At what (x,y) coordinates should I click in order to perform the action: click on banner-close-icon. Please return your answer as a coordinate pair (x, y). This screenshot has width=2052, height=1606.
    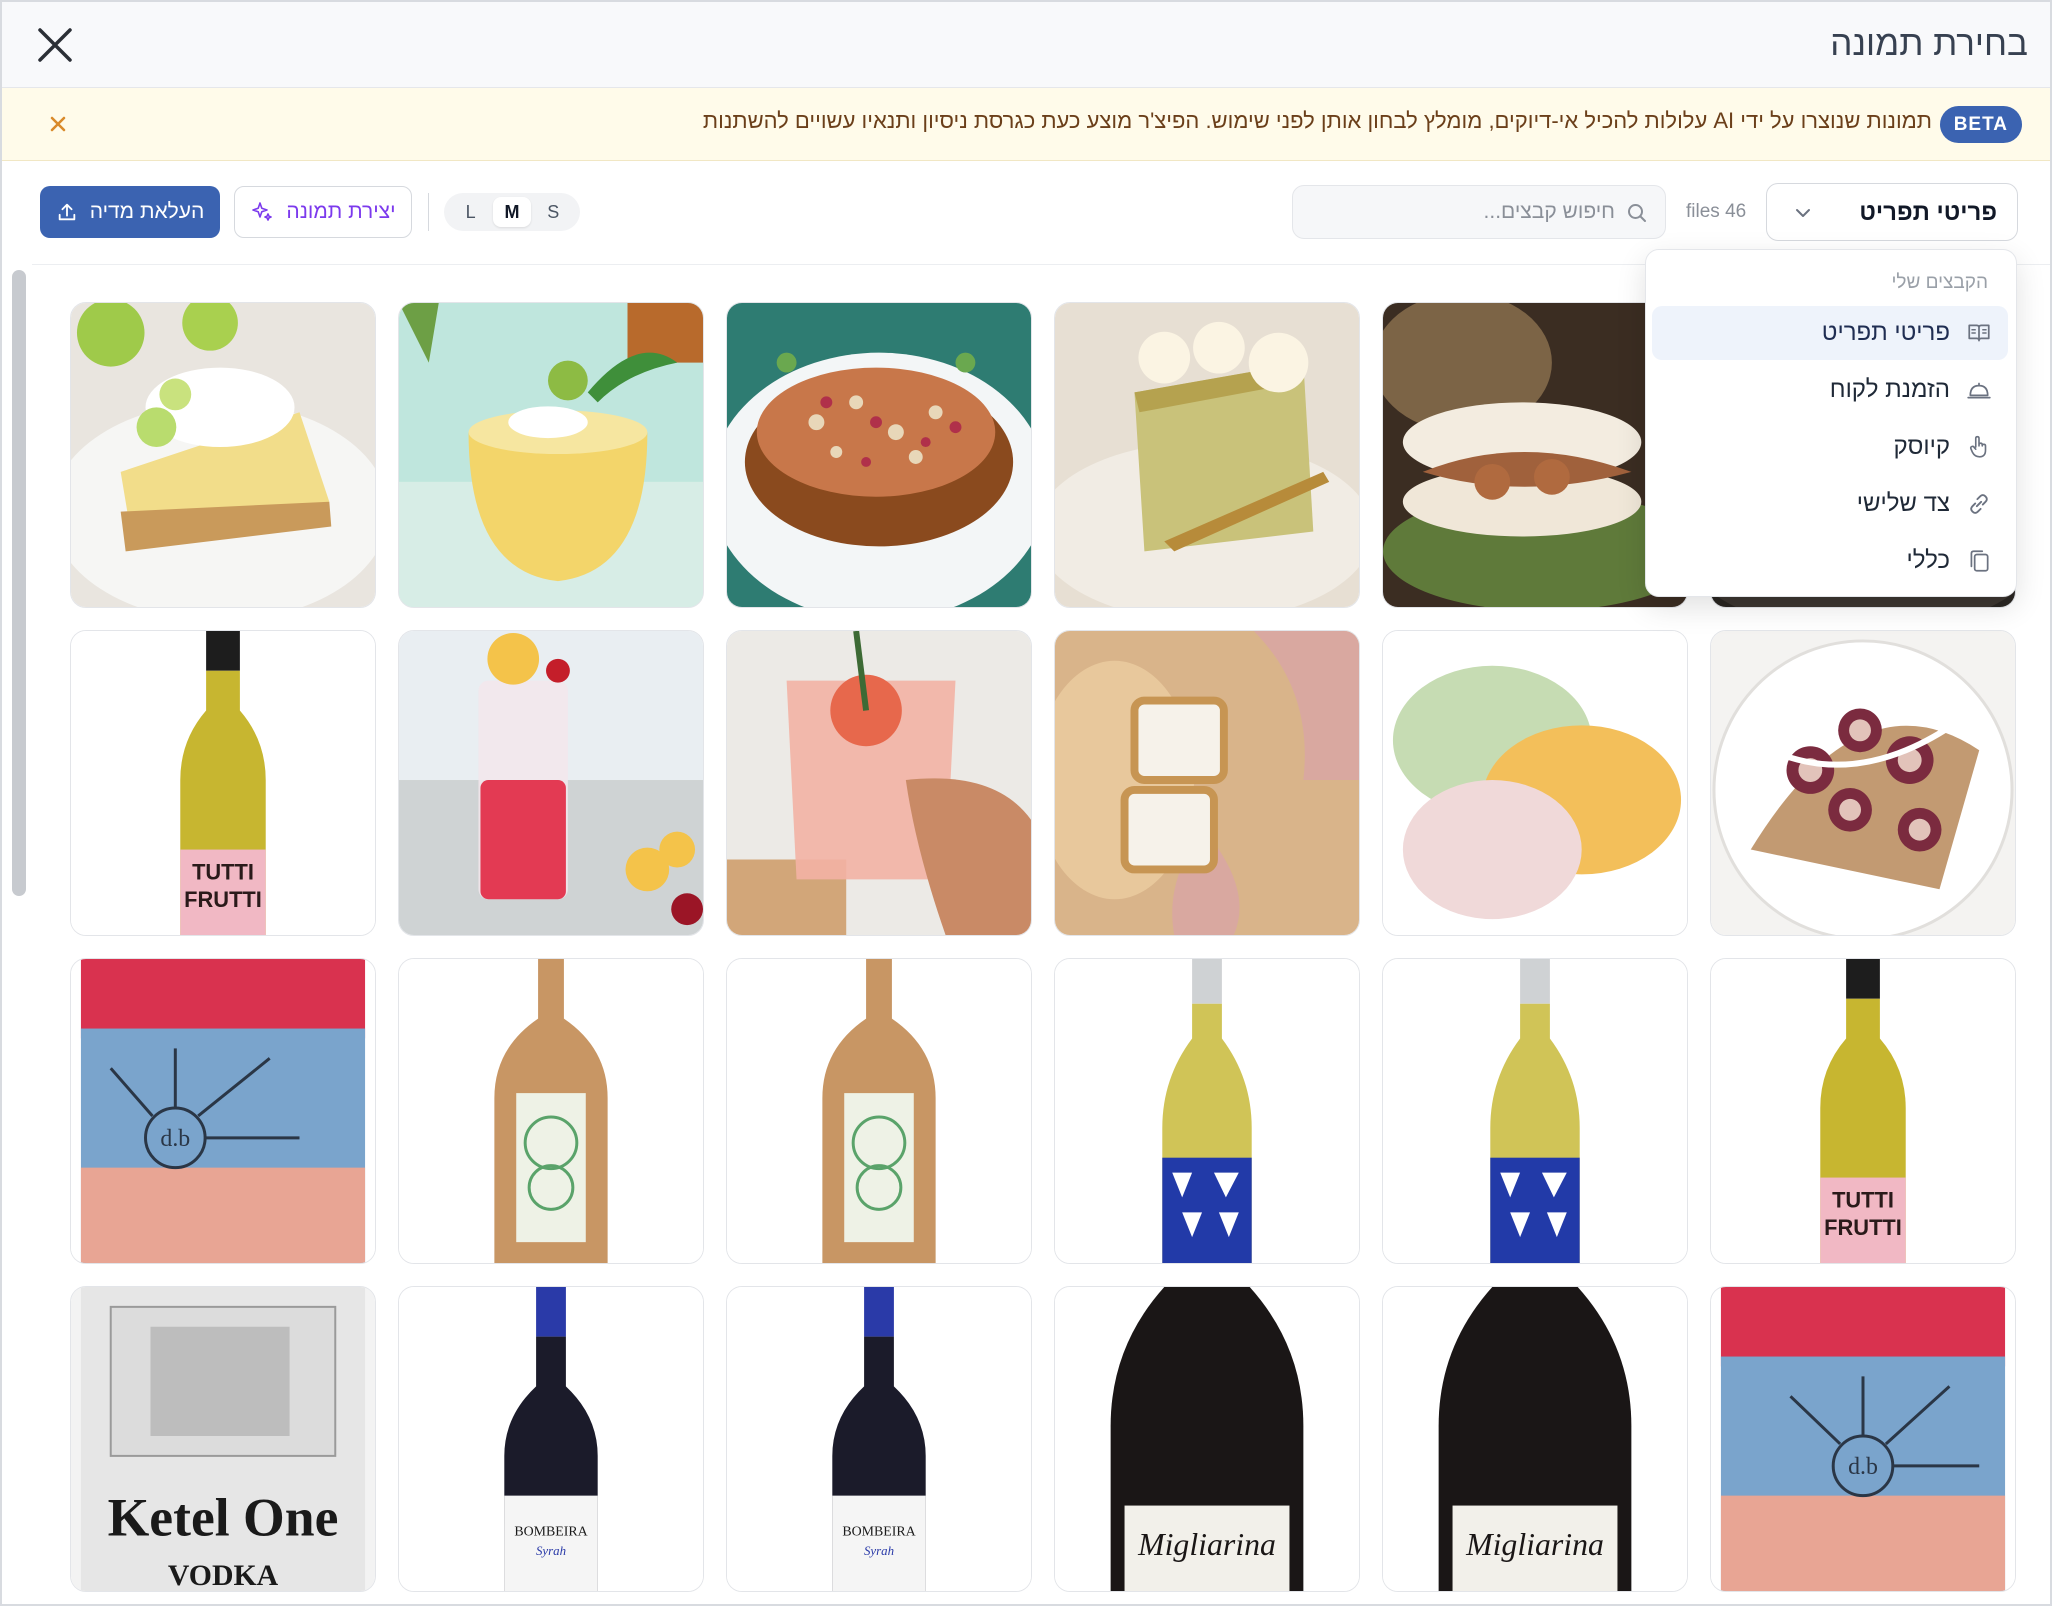
    Looking at the image, I should click on (58, 124).